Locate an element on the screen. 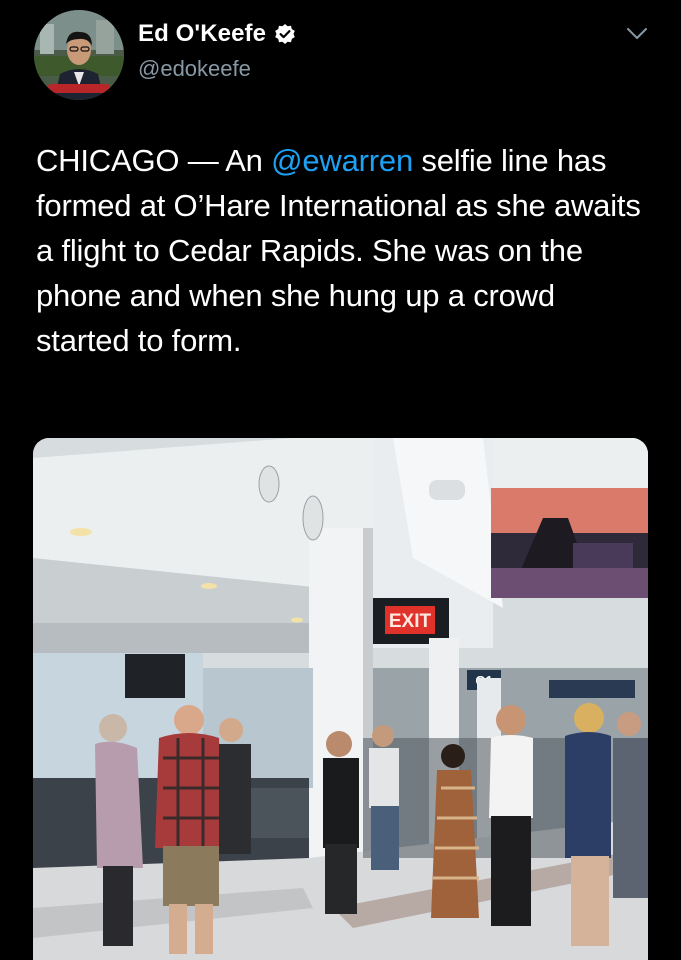 This screenshot has width=681, height=960. mention-link: @ewarren is located at coordinates (342, 160).